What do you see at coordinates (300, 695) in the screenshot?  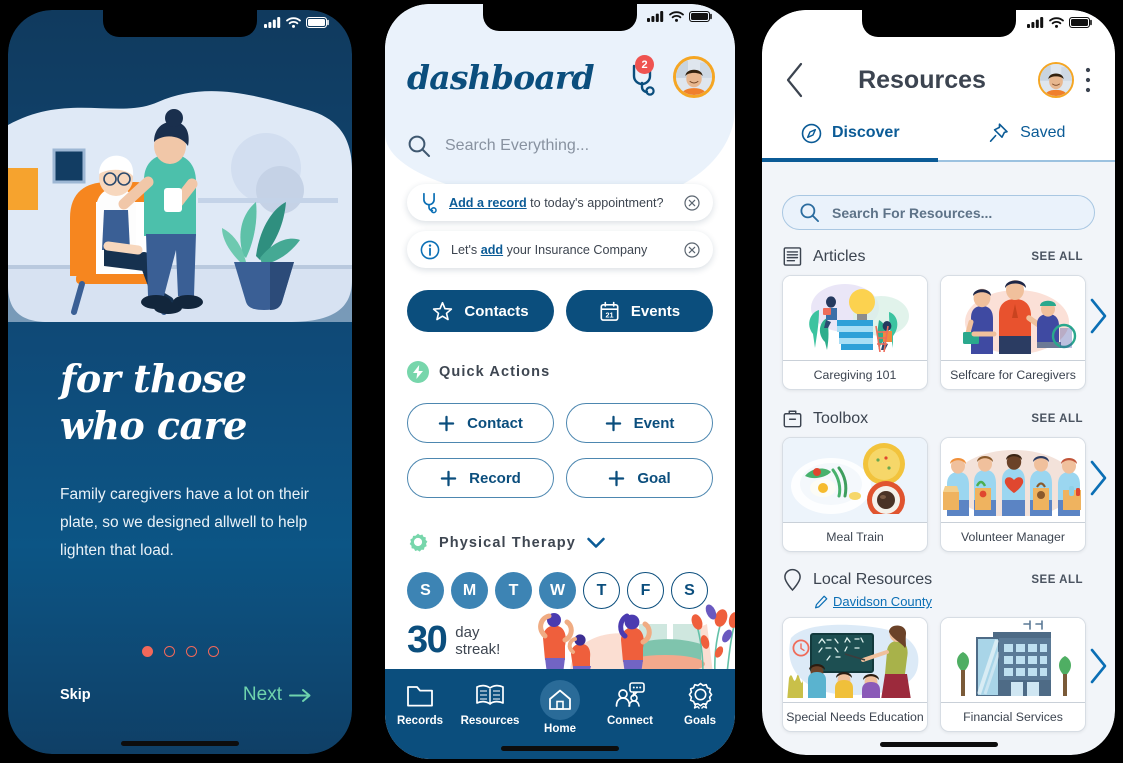 I see `arrow-right-icon` at bounding box center [300, 695].